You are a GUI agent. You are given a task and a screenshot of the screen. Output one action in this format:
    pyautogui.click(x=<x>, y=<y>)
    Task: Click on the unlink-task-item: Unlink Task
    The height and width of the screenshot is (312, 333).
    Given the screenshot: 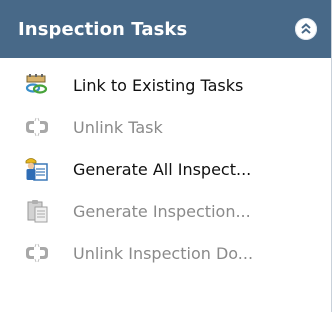 What is the action you would take?
    pyautogui.click(x=165, y=127)
    